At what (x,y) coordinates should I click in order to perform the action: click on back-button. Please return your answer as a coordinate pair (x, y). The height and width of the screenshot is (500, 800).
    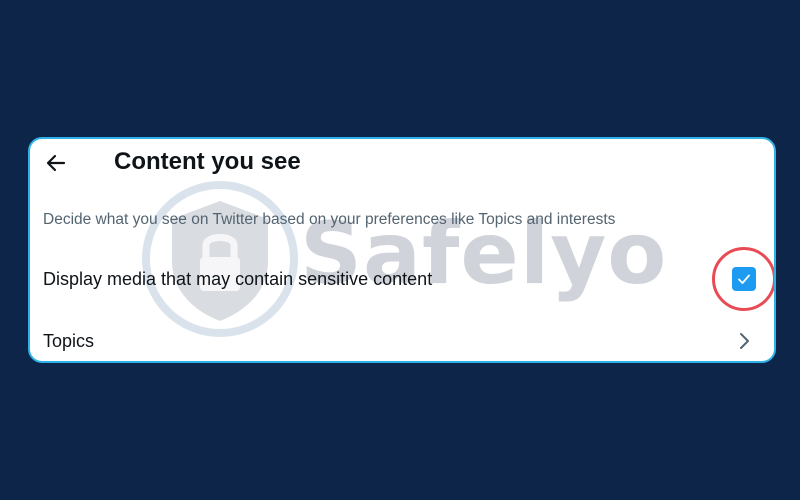
    Looking at the image, I should click on (56, 163).